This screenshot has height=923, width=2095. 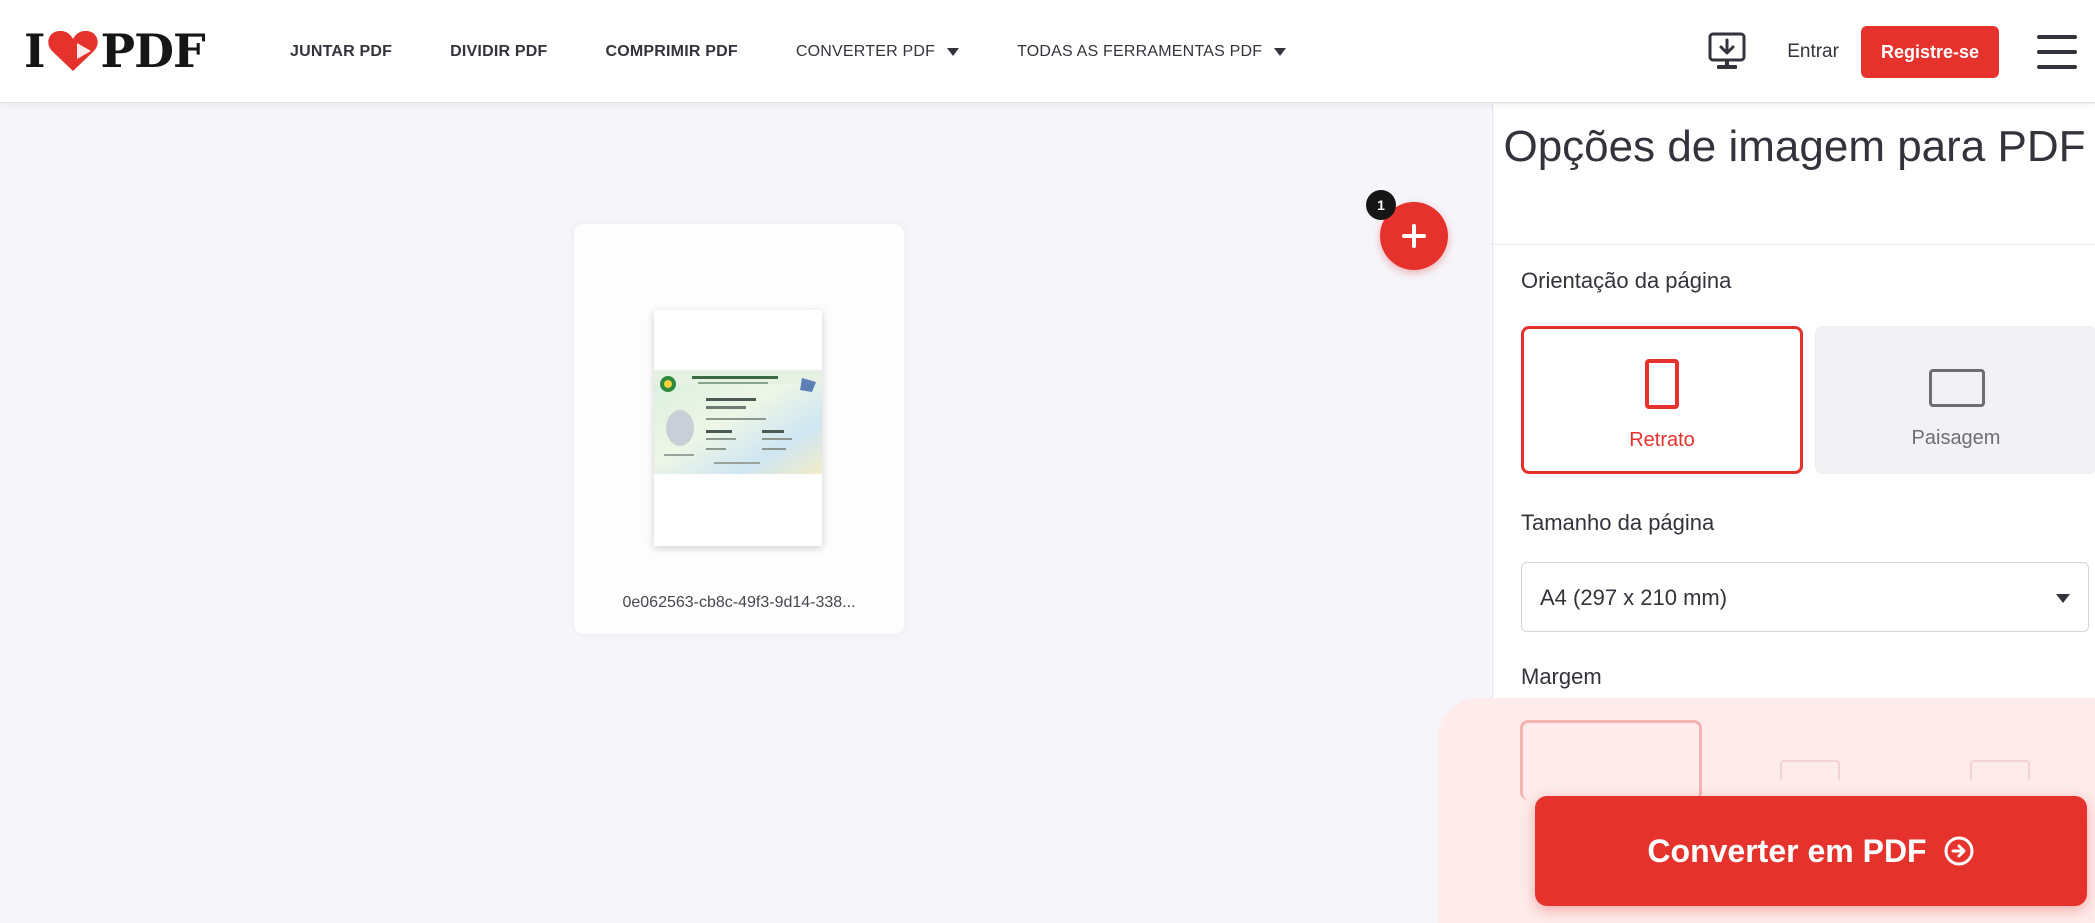 I want to click on arrow-circle-right-icon, so click(x=1959, y=851).